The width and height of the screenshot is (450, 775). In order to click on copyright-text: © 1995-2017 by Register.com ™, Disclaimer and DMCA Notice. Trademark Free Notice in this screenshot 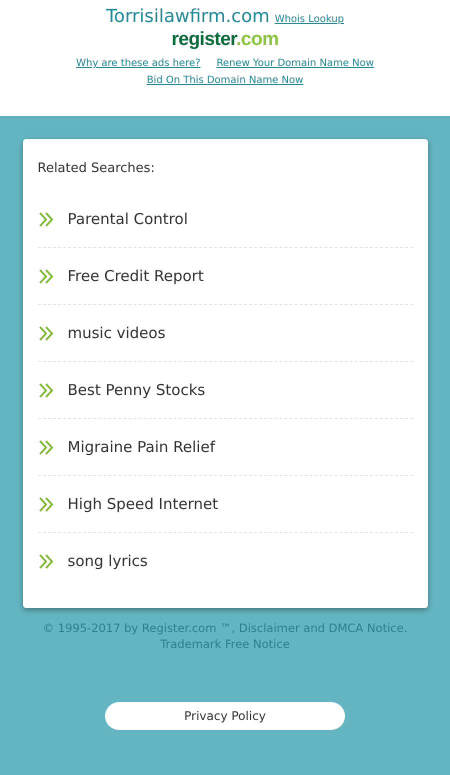, I will do `click(225, 636)`.